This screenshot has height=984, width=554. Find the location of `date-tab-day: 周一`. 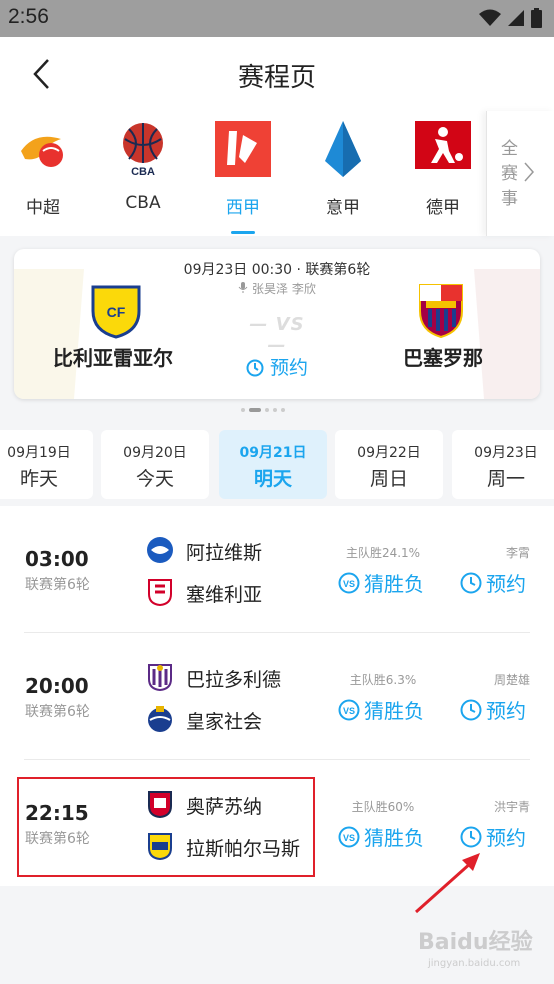

date-tab-day: 周一 is located at coordinates (505, 479).